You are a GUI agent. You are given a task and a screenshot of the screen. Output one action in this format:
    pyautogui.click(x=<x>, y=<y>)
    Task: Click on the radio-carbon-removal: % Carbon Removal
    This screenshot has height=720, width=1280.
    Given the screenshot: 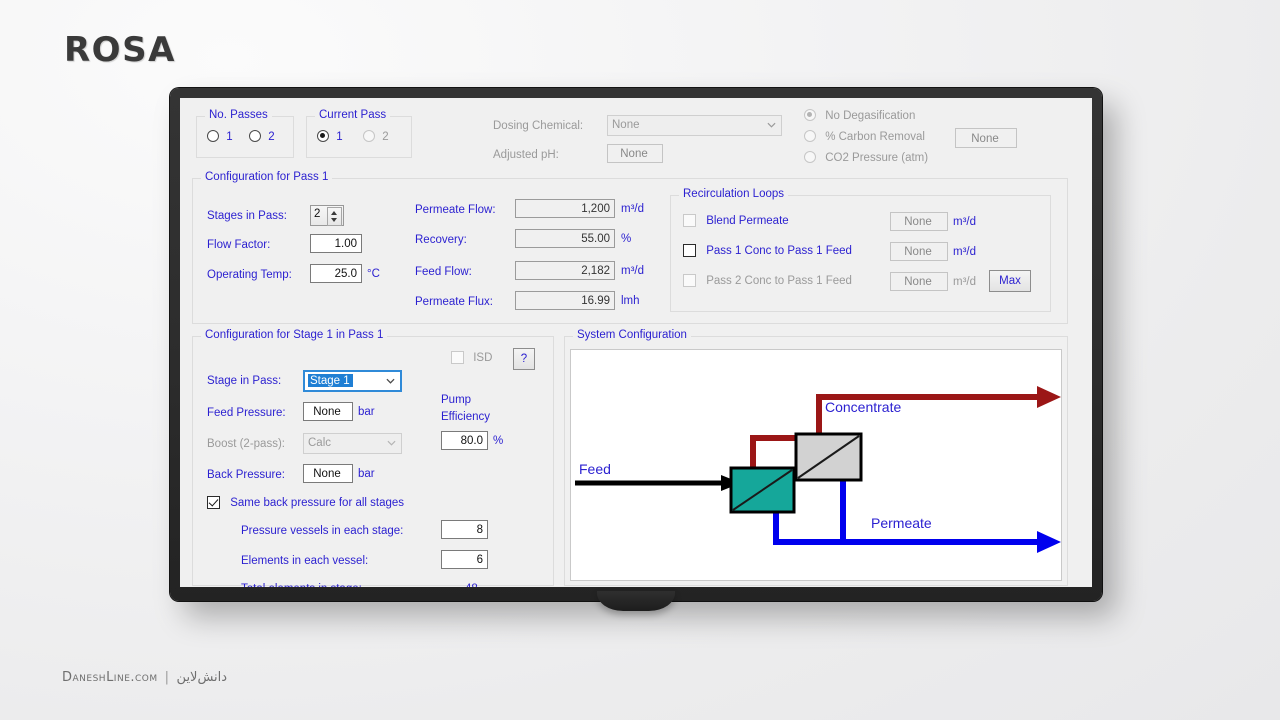 What is the action you would take?
    pyautogui.click(x=864, y=136)
    